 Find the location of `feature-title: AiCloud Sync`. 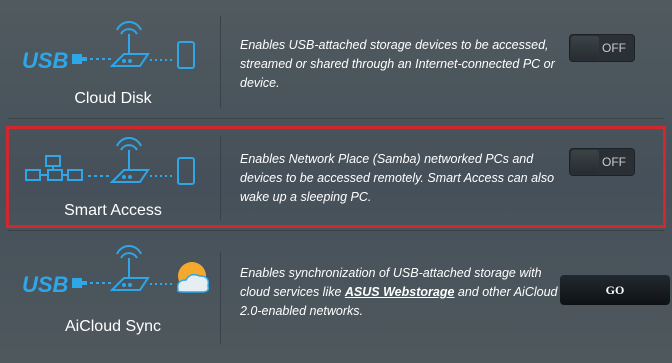

feature-title: AiCloud Sync is located at coordinates (113, 326).